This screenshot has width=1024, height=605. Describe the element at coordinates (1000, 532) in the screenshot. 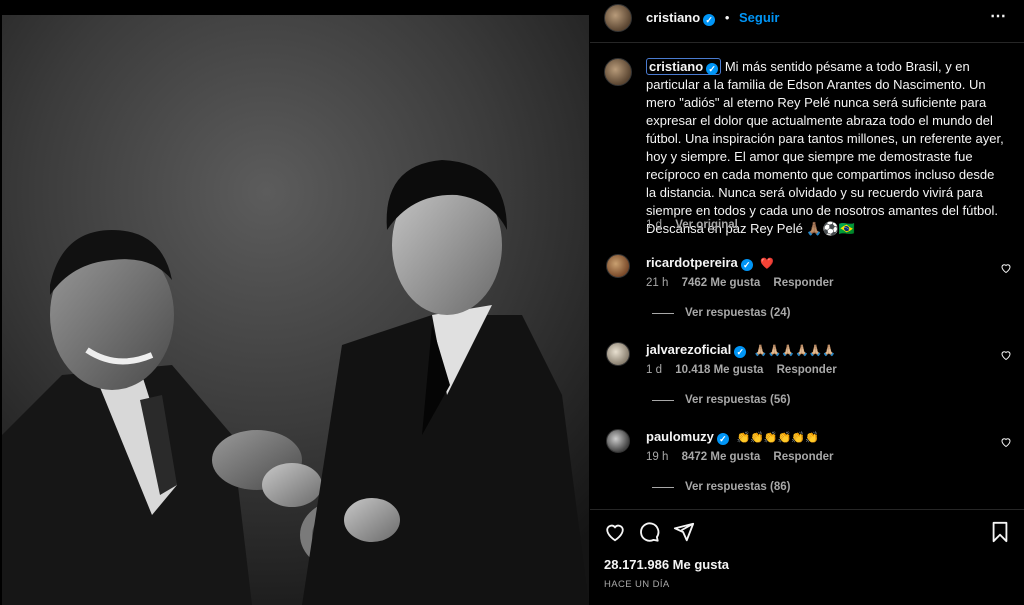

I see `bookmark-icon` at that location.